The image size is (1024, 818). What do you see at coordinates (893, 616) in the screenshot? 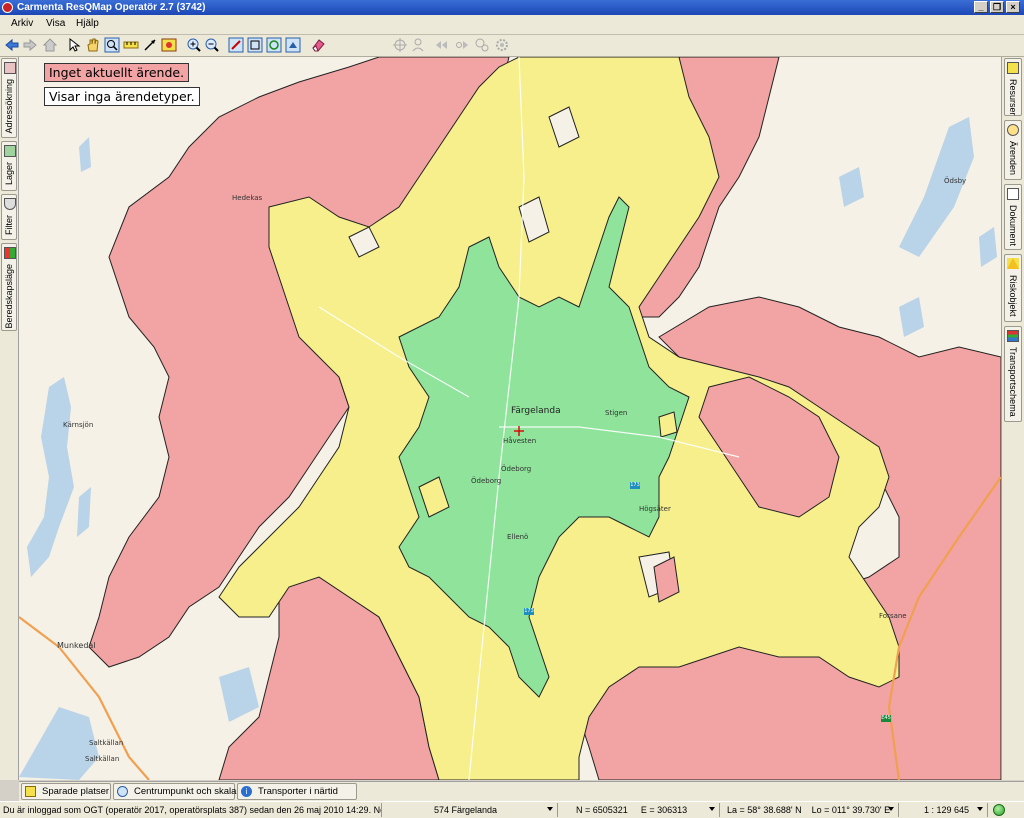
I see `place-forsane: Forsane` at bounding box center [893, 616].